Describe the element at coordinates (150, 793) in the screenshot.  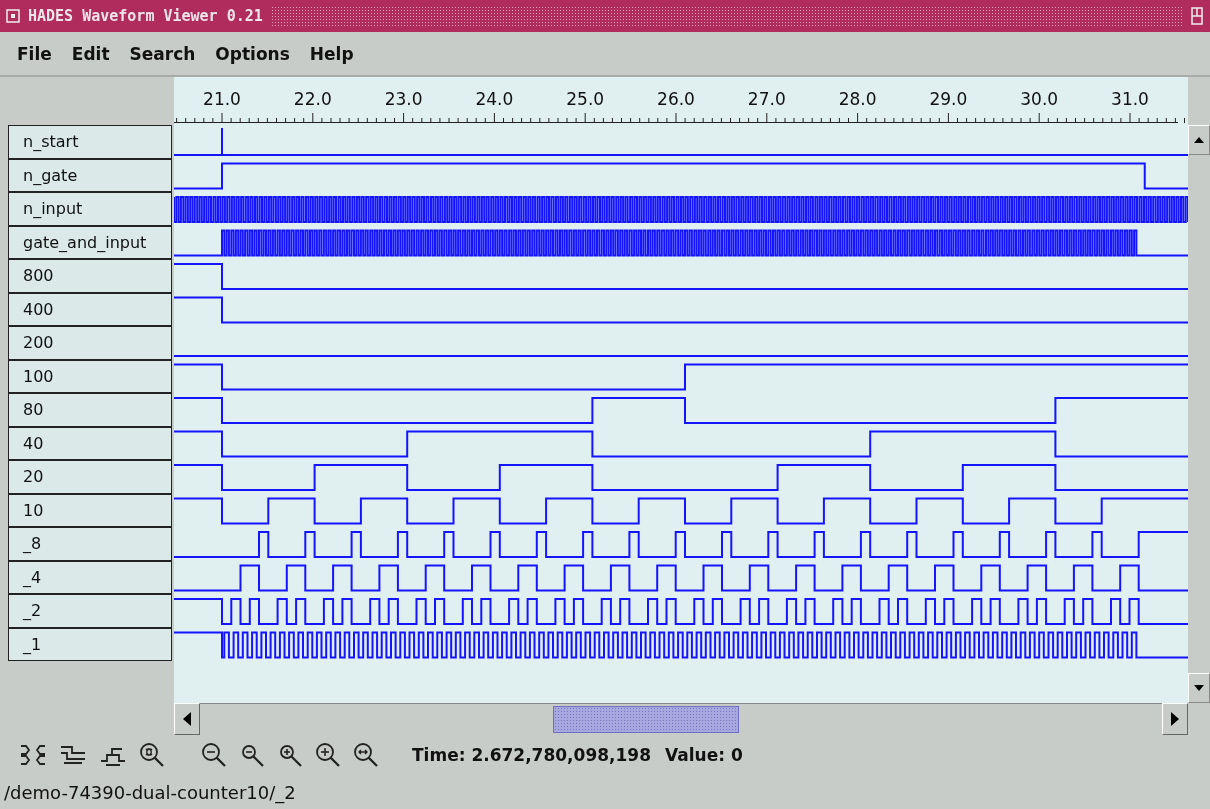
I see `signal-path: /demo-74390-dual-counter10/_2` at that location.